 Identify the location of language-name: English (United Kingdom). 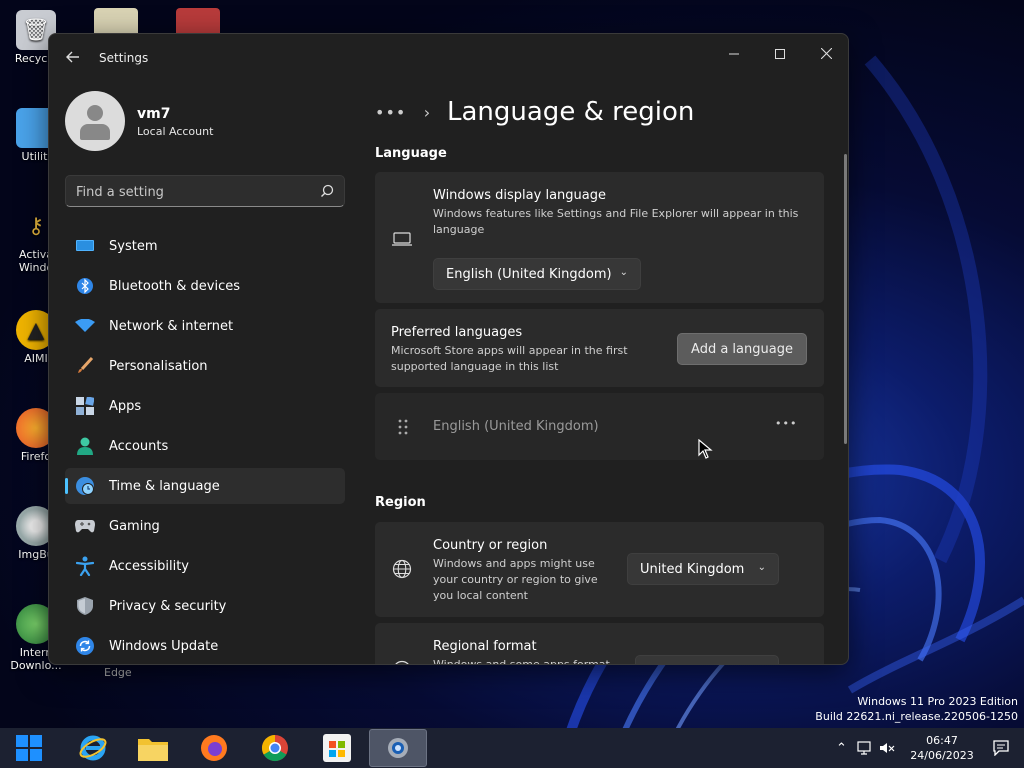
(516, 426).